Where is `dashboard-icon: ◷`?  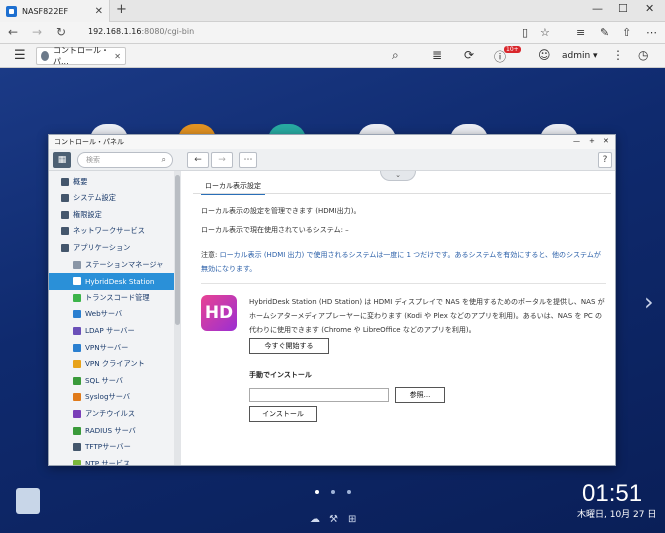 dashboard-icon: ◷ is located at coordinates (643, 55).